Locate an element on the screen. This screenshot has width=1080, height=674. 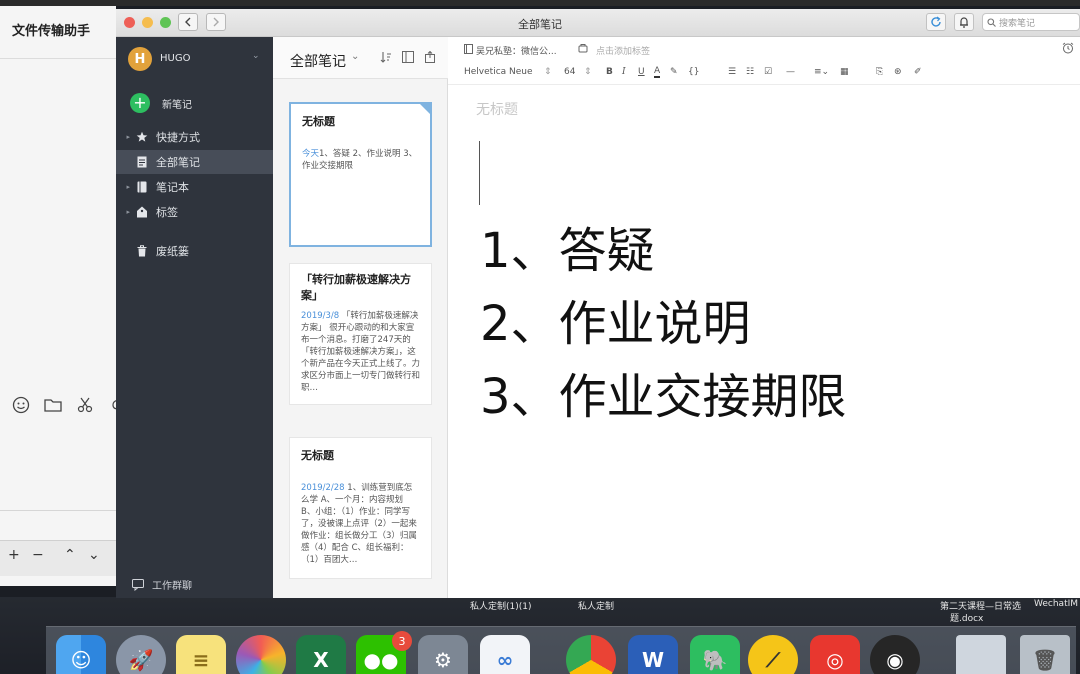
view-layout-icon is located at coordinates (408, 57).